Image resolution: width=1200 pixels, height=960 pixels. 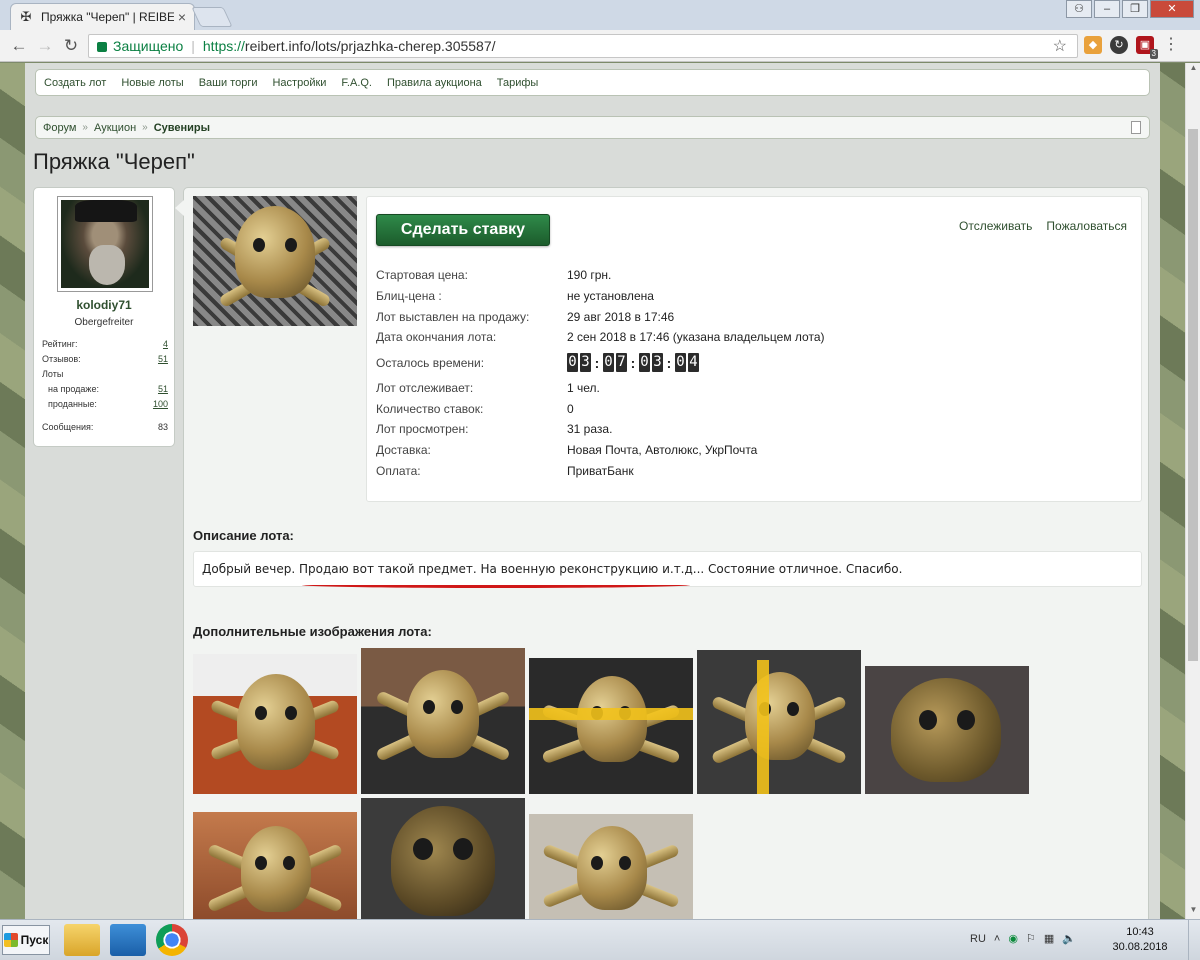 What do you see at coordinates (107, 17) in the screenshot?
I see `tab-title: Пряжка "Череп" | REIBERT` at bounding box center [107, 17].